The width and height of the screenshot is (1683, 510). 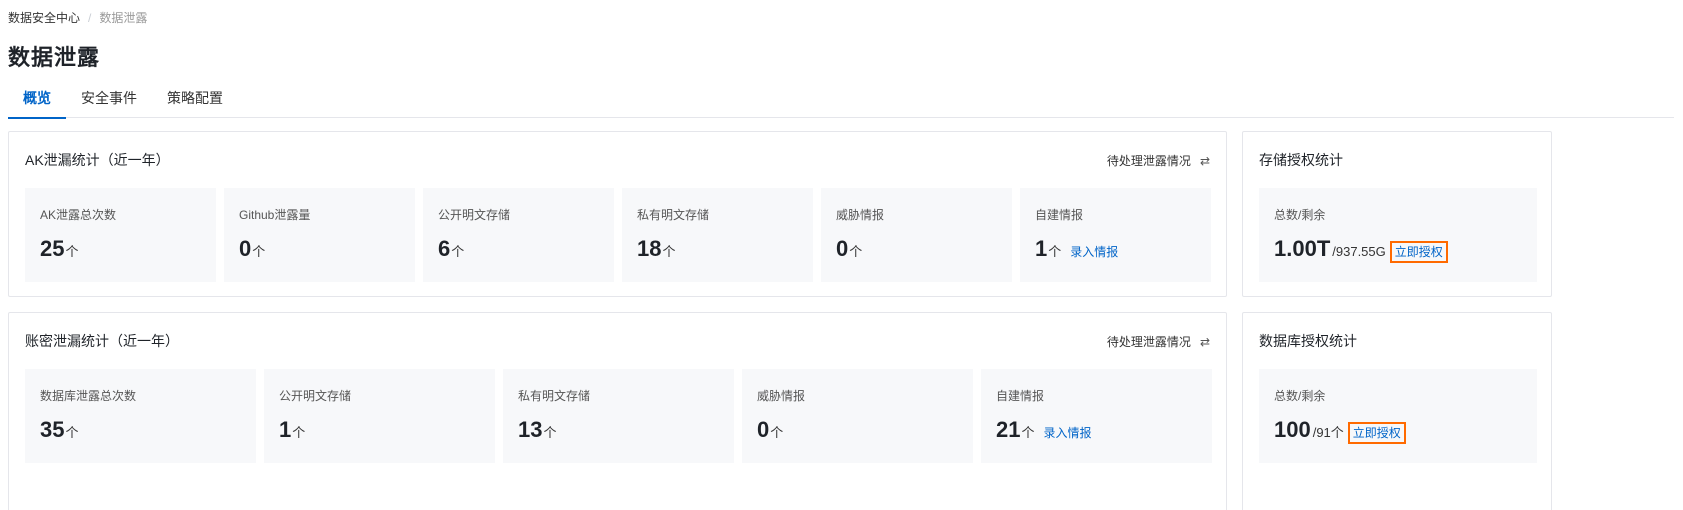 What do you see at coordinates (1359, 251) in the screenshot?
I see `stat-remaining: /937.55G` at bounding box center [1359, 251].